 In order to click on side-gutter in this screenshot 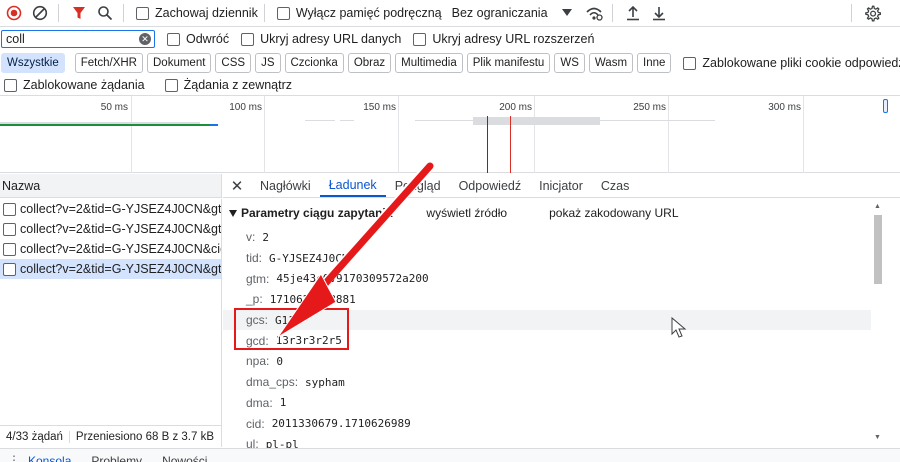, I will do `click(892, 323)`.